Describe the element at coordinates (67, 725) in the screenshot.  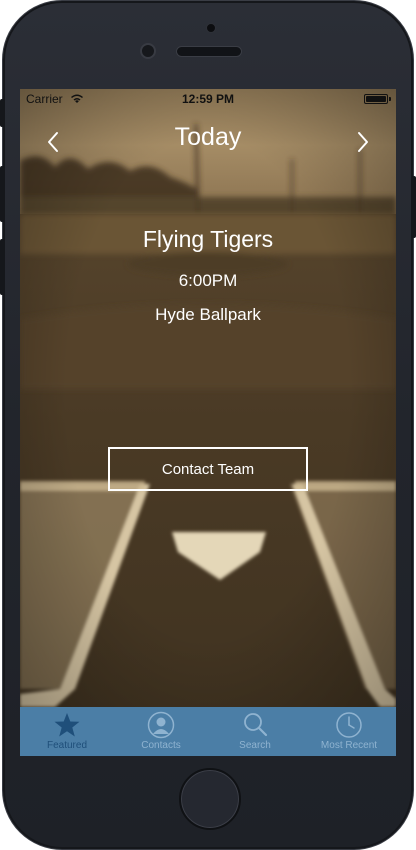
I see `star-icon` at that location.